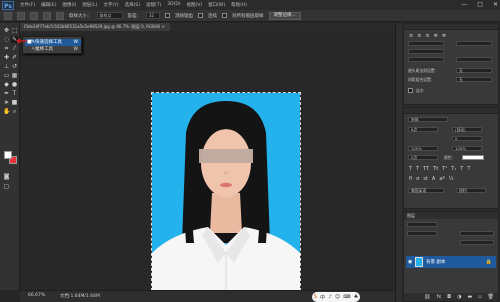 This screenshot has width=500, height=302. Describe the element at coordinates (449, 297) in the screenshot. I see `add-mask-icon: ◘` at that location.